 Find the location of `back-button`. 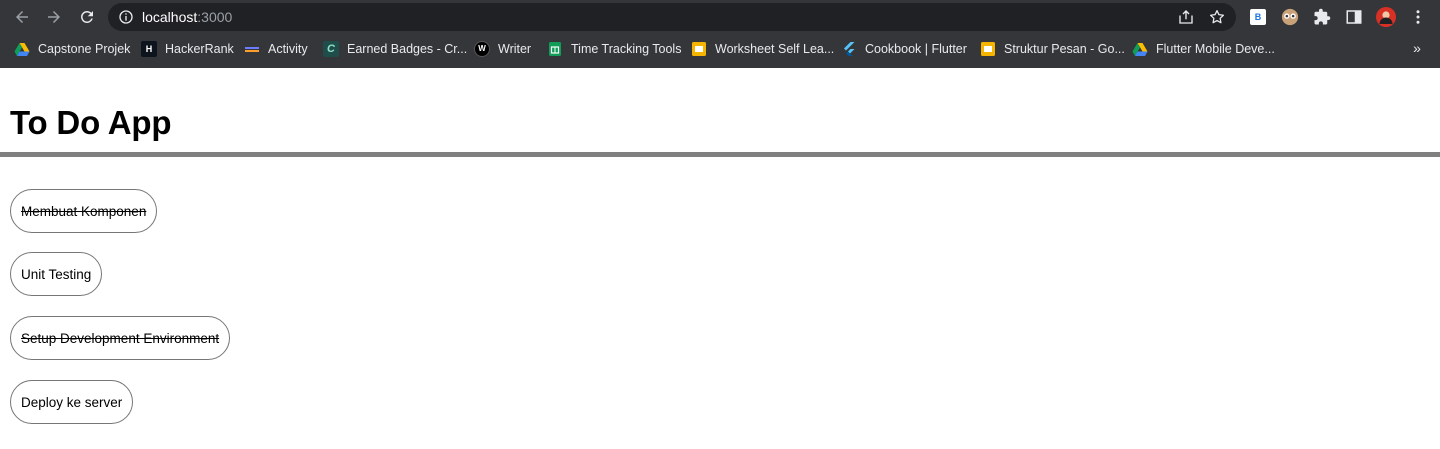

back-button is located at coordinates (22, 17).